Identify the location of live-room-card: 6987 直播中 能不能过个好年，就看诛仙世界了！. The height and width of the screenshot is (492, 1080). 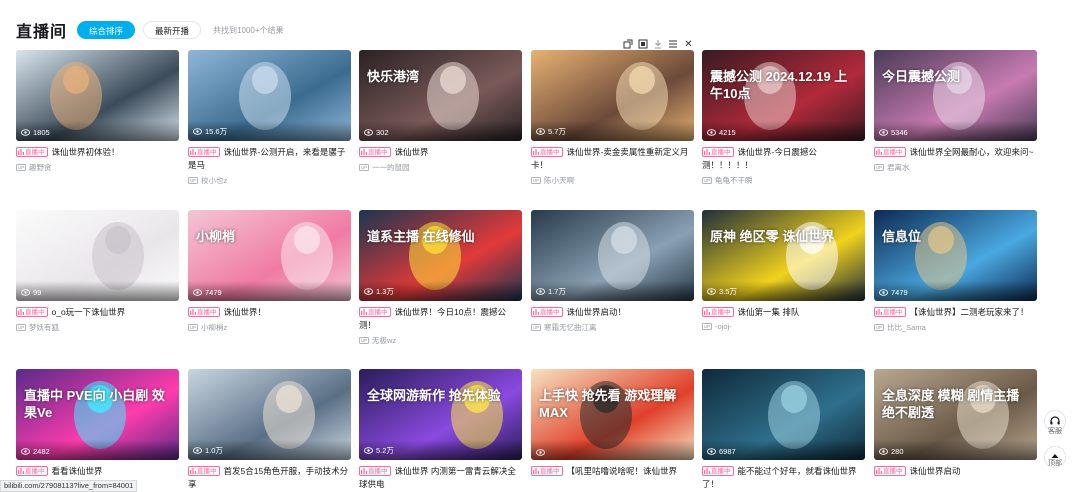
(783, 430).